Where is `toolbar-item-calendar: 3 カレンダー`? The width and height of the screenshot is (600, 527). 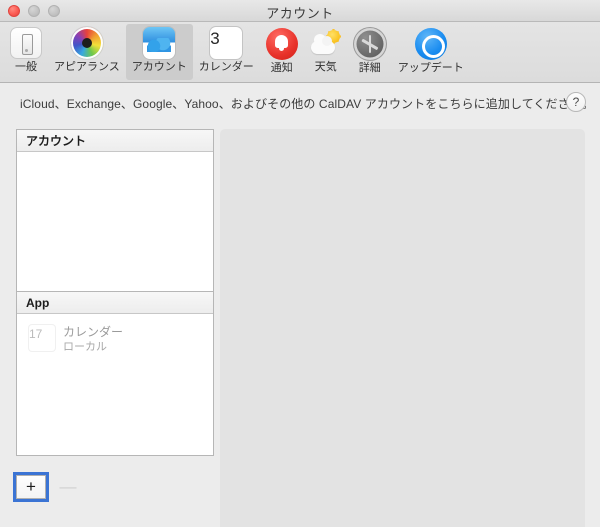
toolbar-item-calendar: 3 カレンダー is located at coordinates (226, 52).